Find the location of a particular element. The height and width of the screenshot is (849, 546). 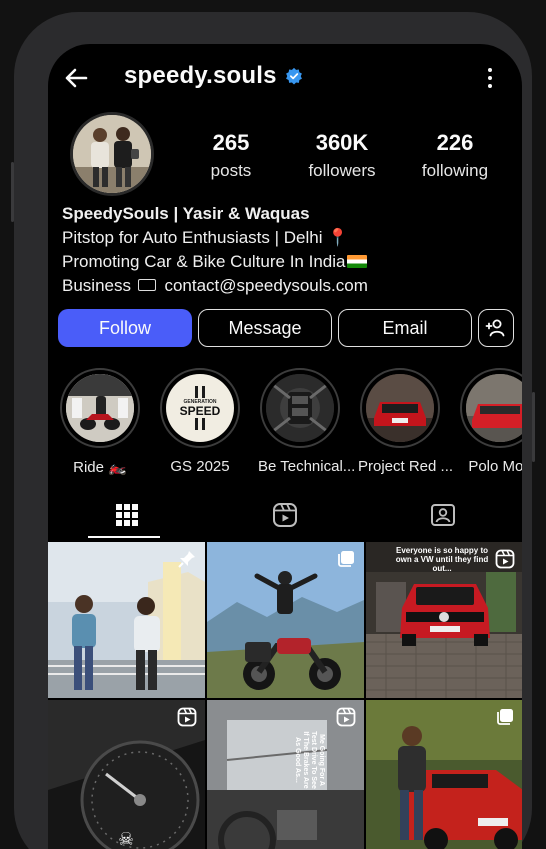

following-label: following is located at coordinates (455, 170).